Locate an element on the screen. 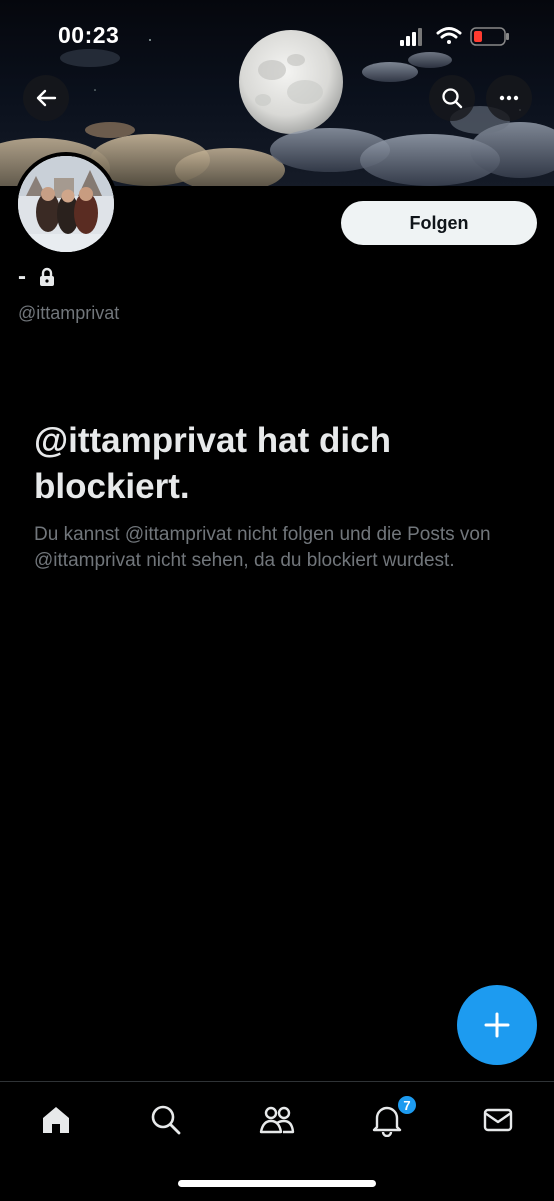 Image resolution: width=554 pixels, height=1201 pixels. back-button is located at coordinates (46, 98).